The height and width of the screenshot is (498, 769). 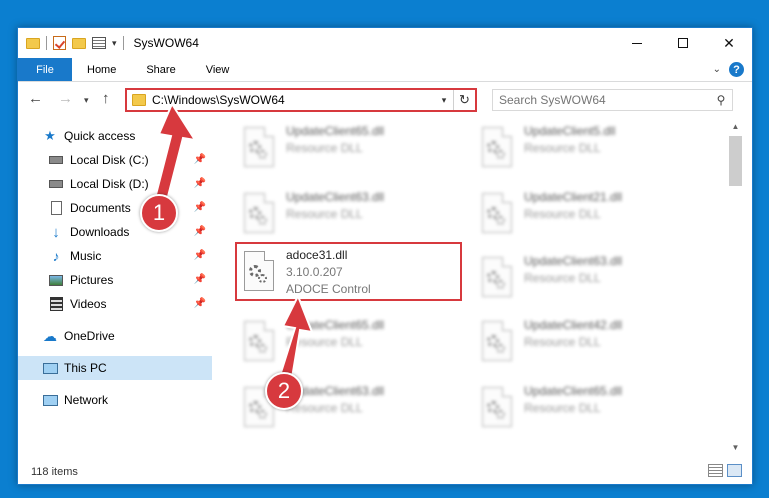 What do you see at coordinates (56, 280) in the screenshot?
I see `pictures-icon` at bounding box center [56, 280].